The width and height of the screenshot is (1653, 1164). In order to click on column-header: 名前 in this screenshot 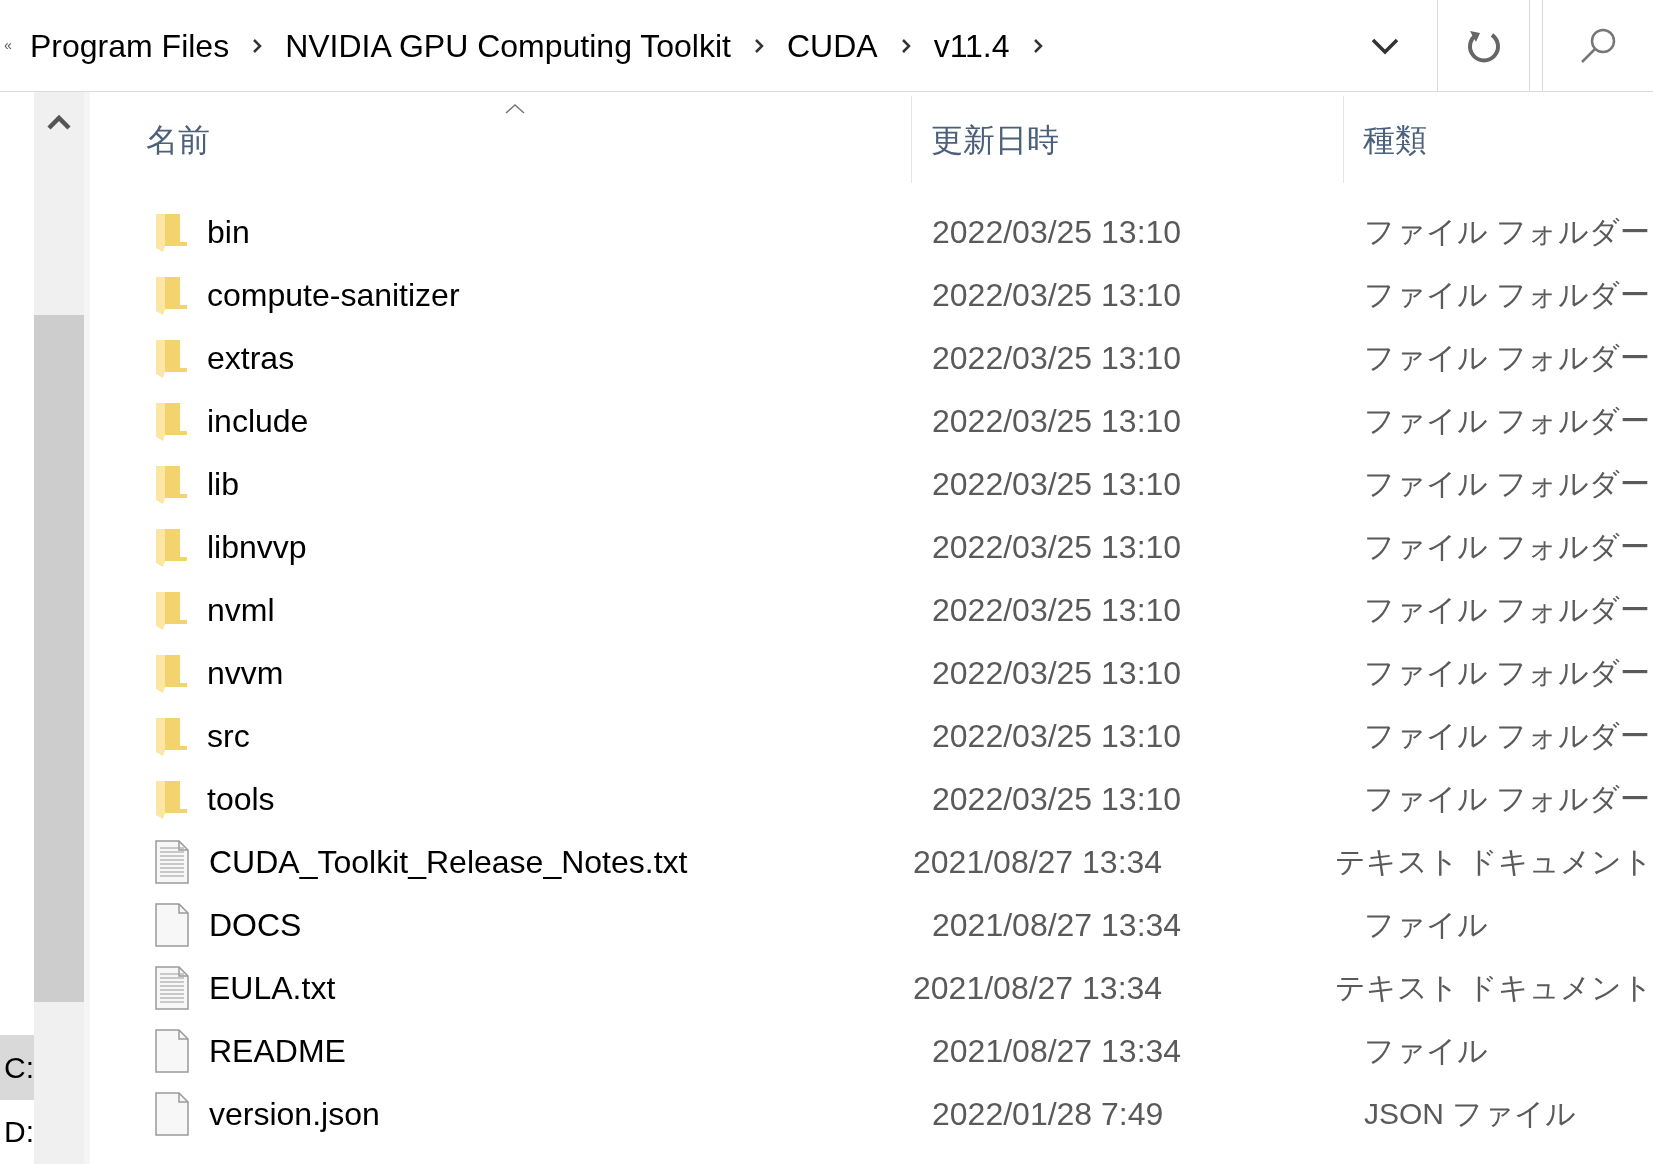, I will do `click(501, 139)`.